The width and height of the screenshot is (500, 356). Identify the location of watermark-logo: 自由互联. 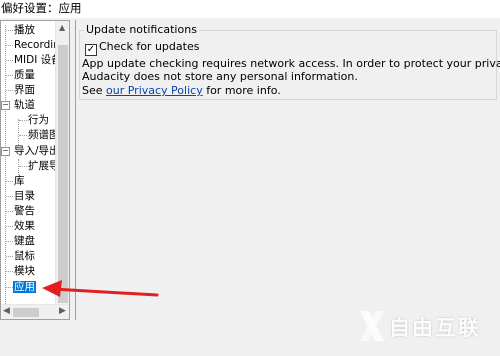
(425, 326).